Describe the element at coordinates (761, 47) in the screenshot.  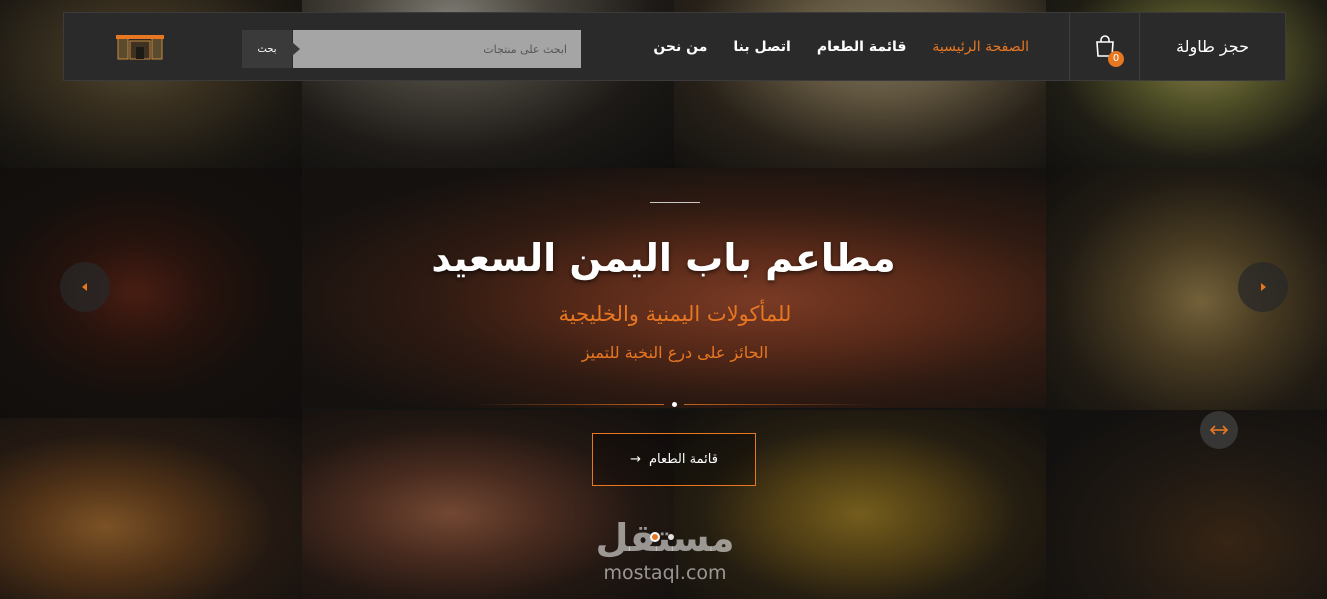
I see `nav-contact: اتصل بنا` at that location.